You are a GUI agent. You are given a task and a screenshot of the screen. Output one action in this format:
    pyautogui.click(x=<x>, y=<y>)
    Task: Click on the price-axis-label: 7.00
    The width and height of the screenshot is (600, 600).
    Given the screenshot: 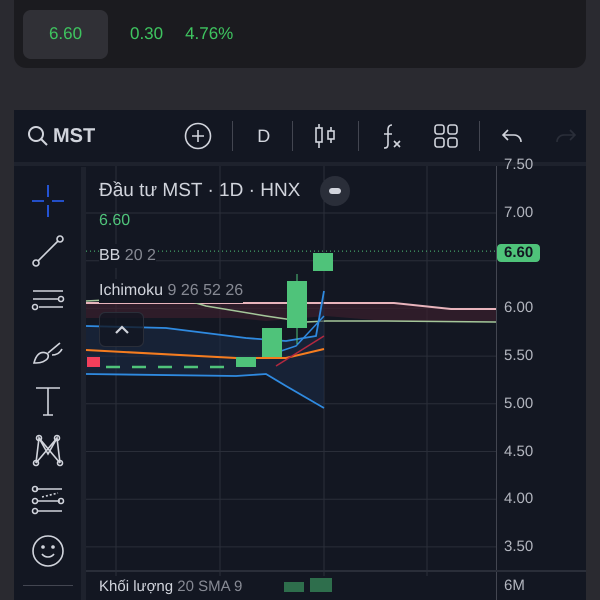 What is the action you would take?
    pyautogui.click(x=519, y=213)
    